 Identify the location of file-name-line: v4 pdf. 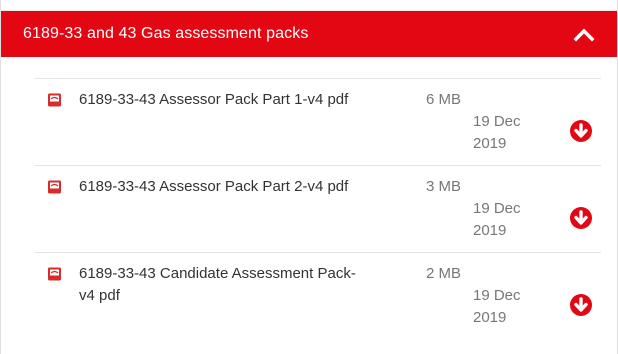
(99, 295).